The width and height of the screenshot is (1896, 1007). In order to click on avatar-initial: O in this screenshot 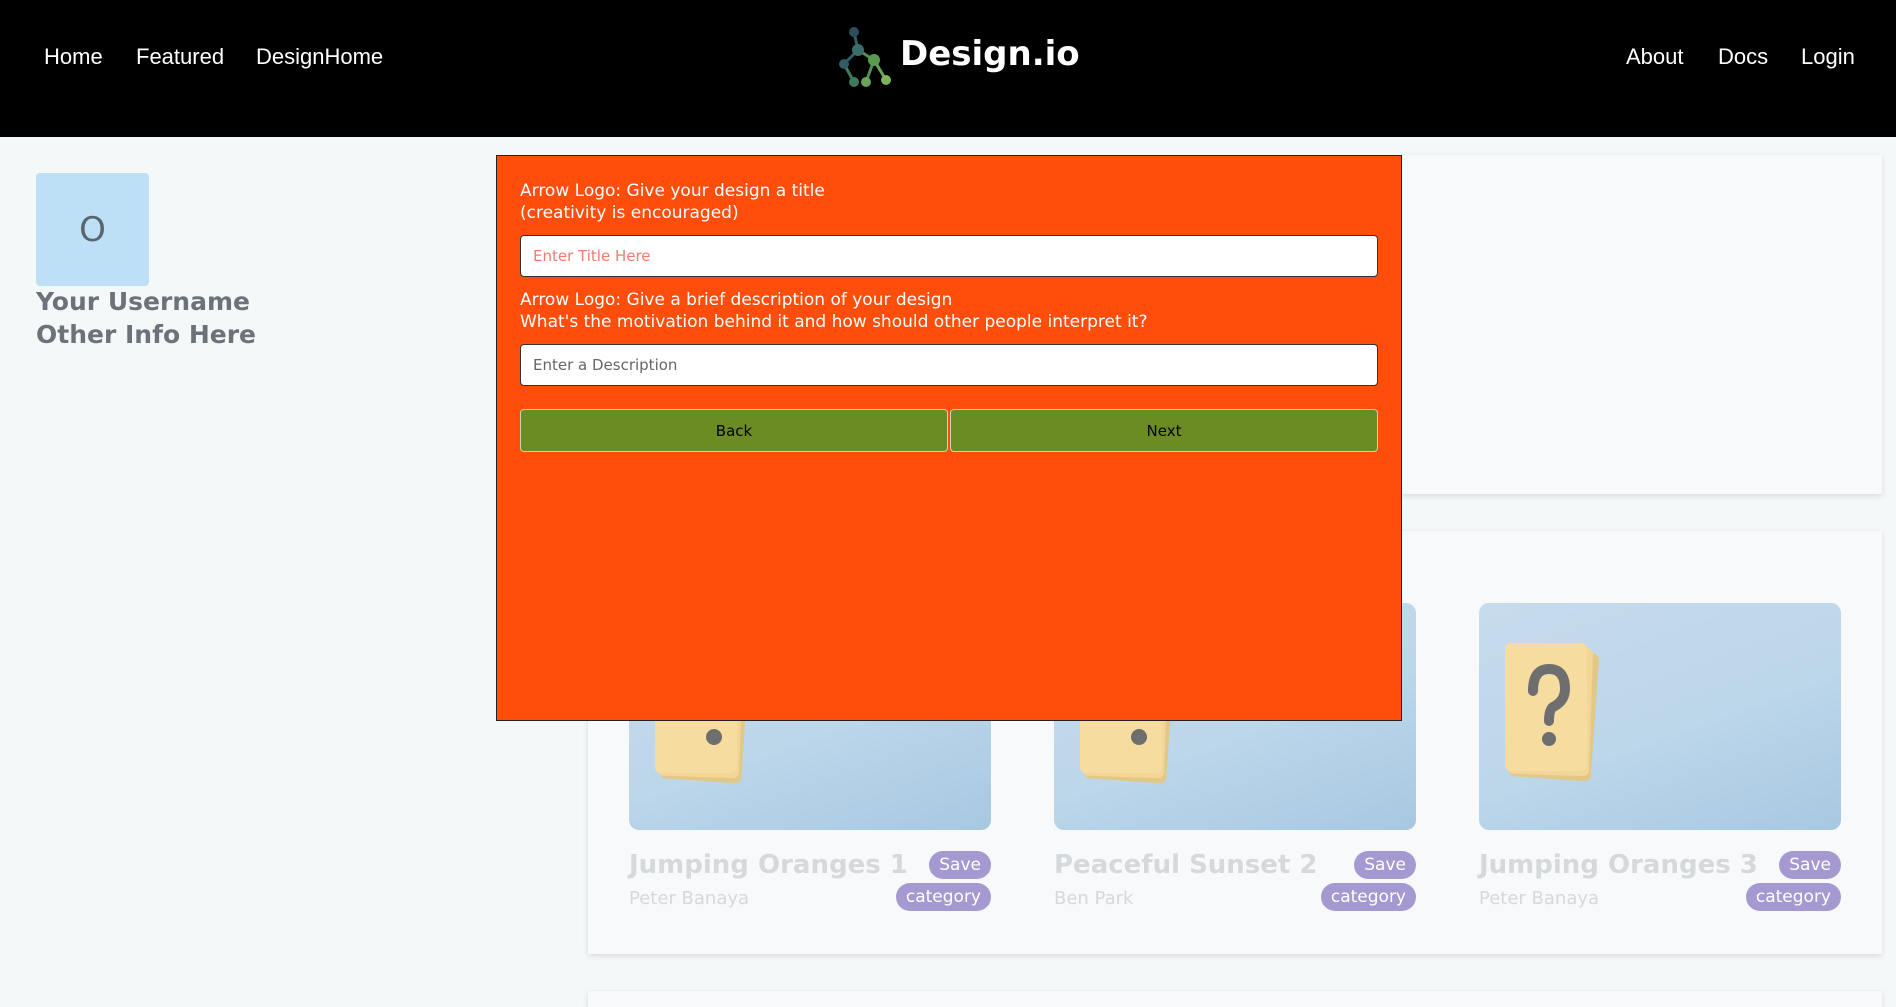, I will do `click(92, 229)`.